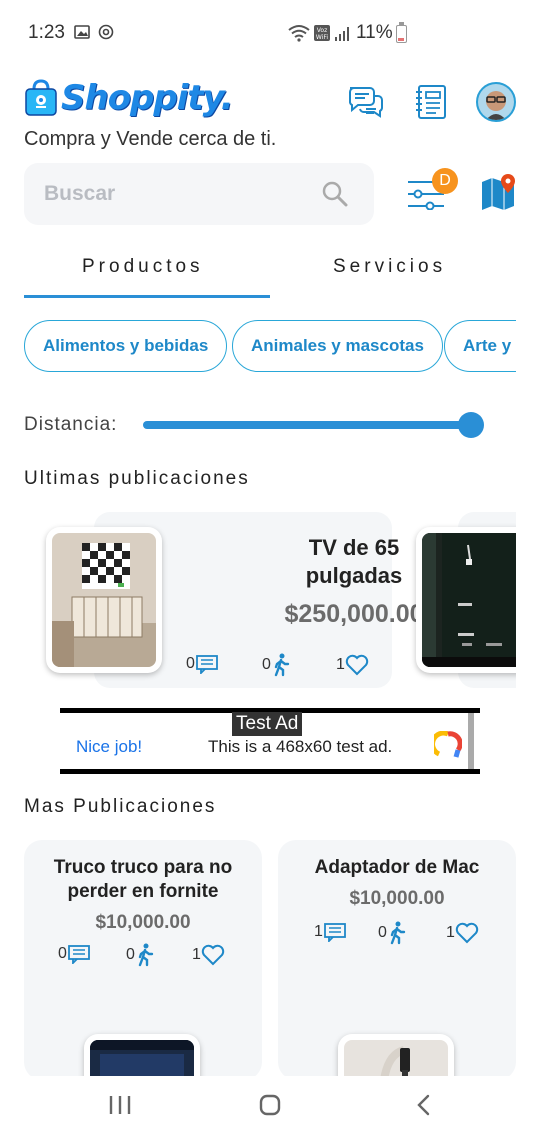  What do you see at coordinates (397, 867) in the screenshot?
I see `product-title: Adaptador de Mac` at bounding box center [397, 867].